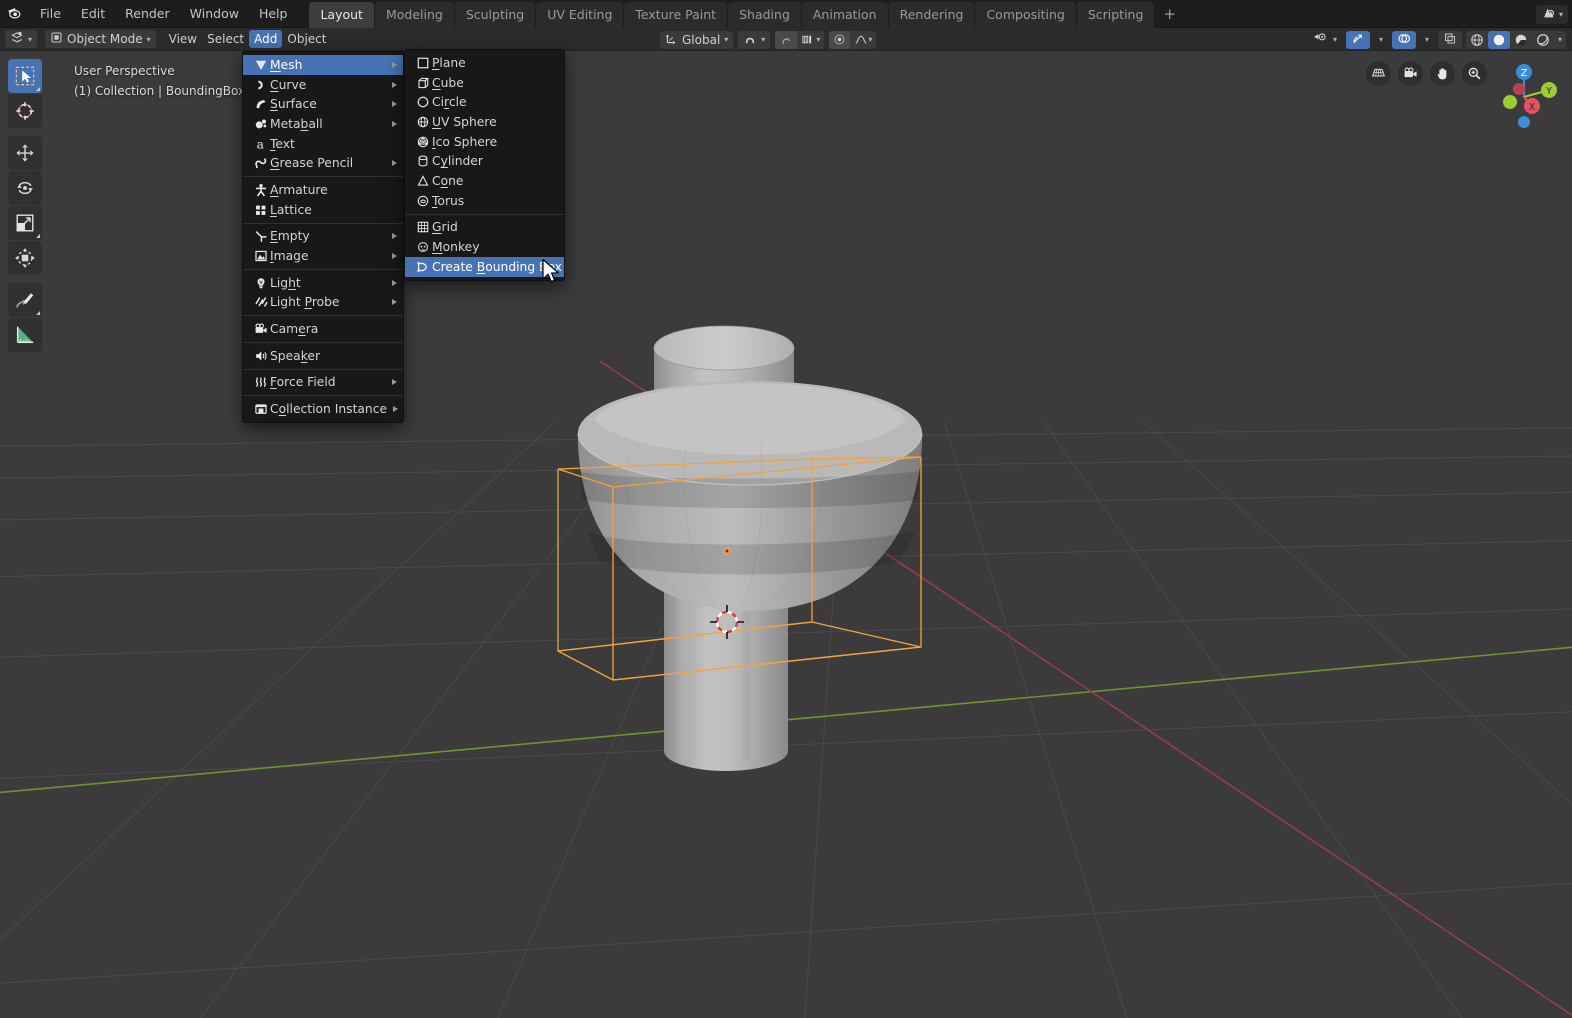 This screenshot has width=1572, height=1018. I want to click on overlays-toggle, so click(1403, 39).